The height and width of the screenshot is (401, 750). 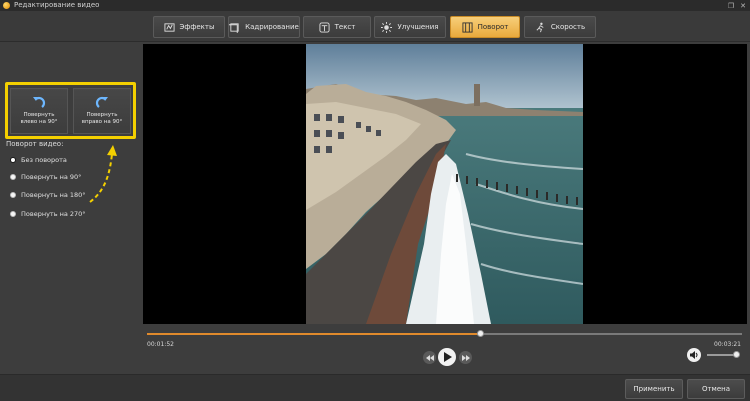 I want to click on tab-text: Текст, so click(x=337, y=27).